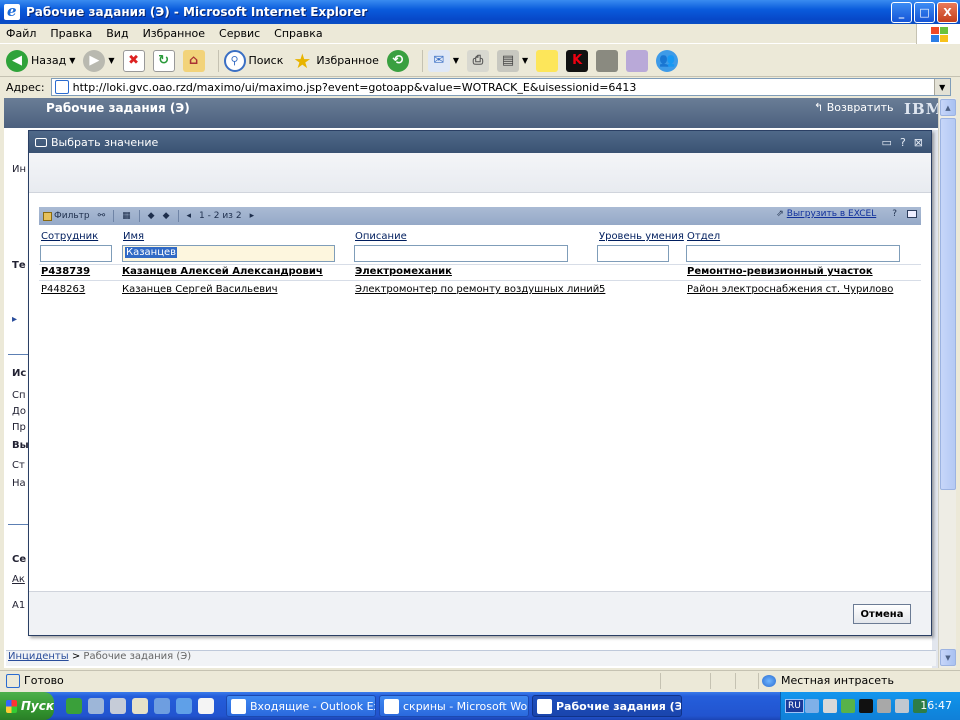  Describe the element at coordinates (948, 304) in the screenshot. I see `scroll-thumb` at that location.